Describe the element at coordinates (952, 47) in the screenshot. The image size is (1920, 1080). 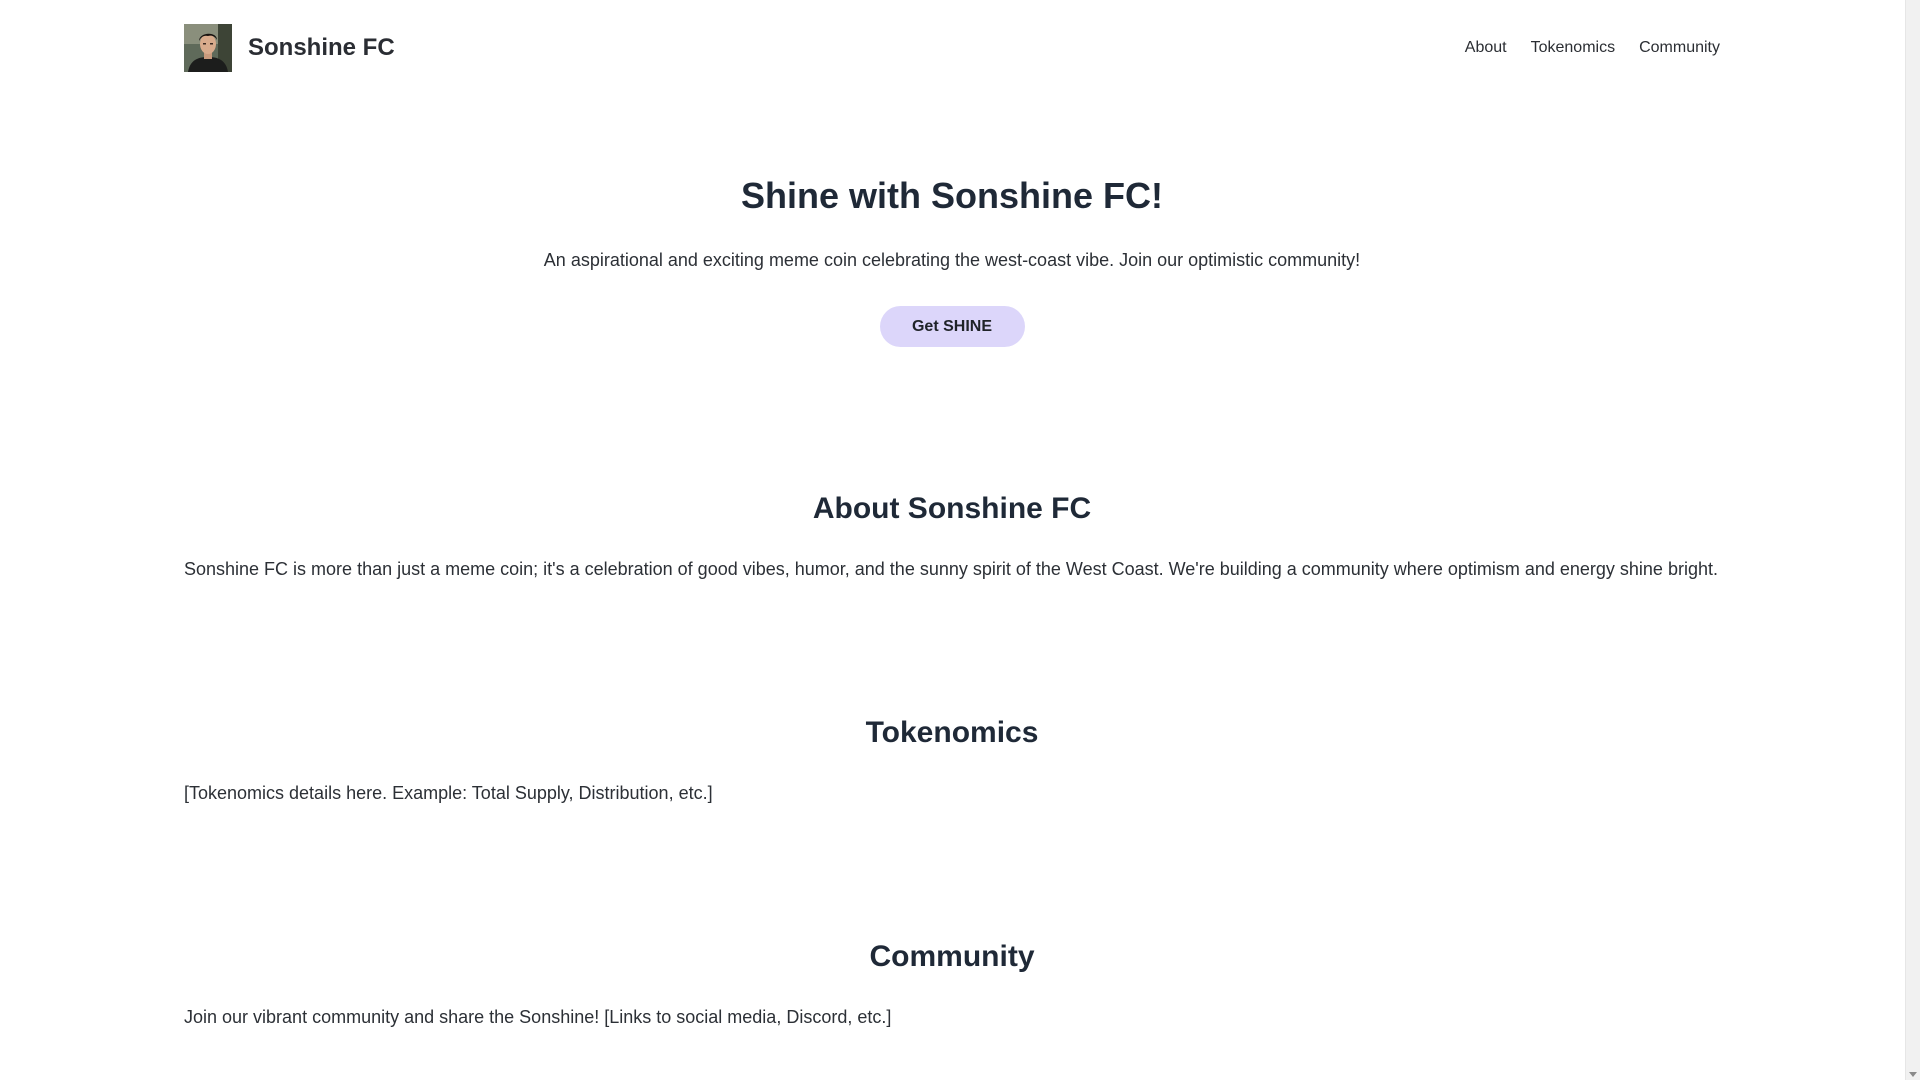
I see `site-header: Sonshine FC About Tokenomics Community` at that location.